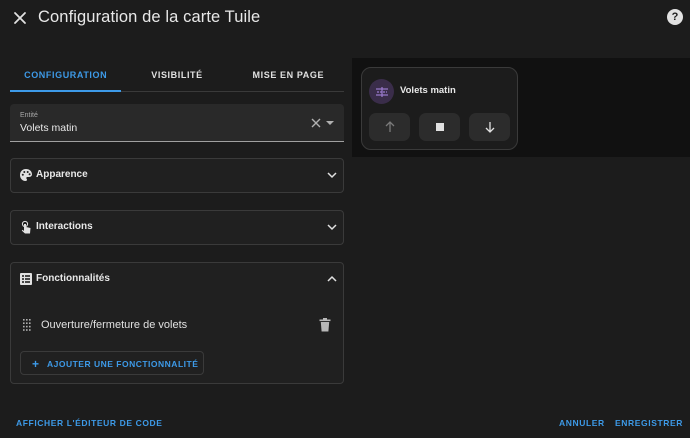 The height and width of the screenshot is (438, 690). What do you see at coordinates (177, 279) in the screenshot?
I see `features-panel-header: Fonctionnalités` at bounding box center [177, 279].